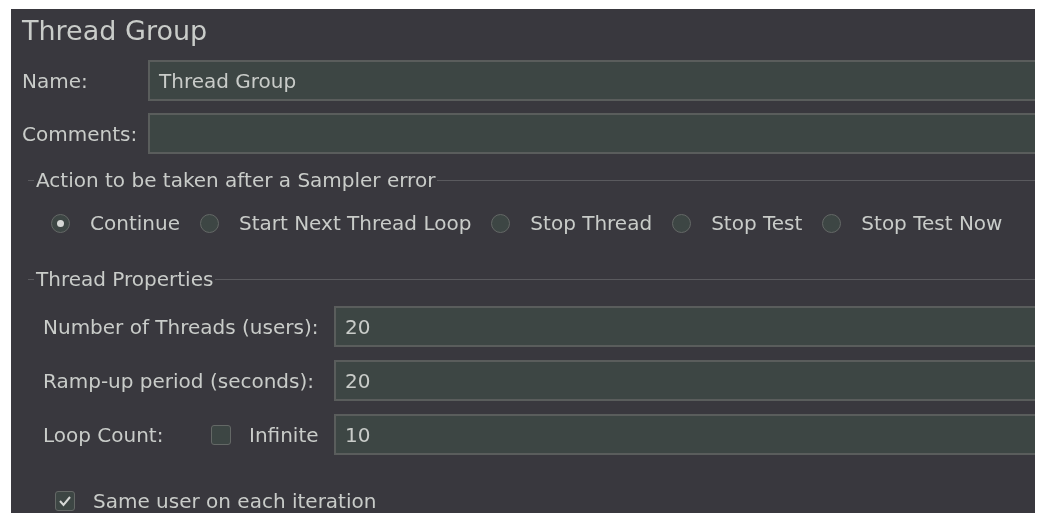 Image resolution: width=1041 pixels, height=513 pixels. Describe the element at coordinates (572, 223) in the screenshot. I see `radio-option: Stop Thread` at that location.